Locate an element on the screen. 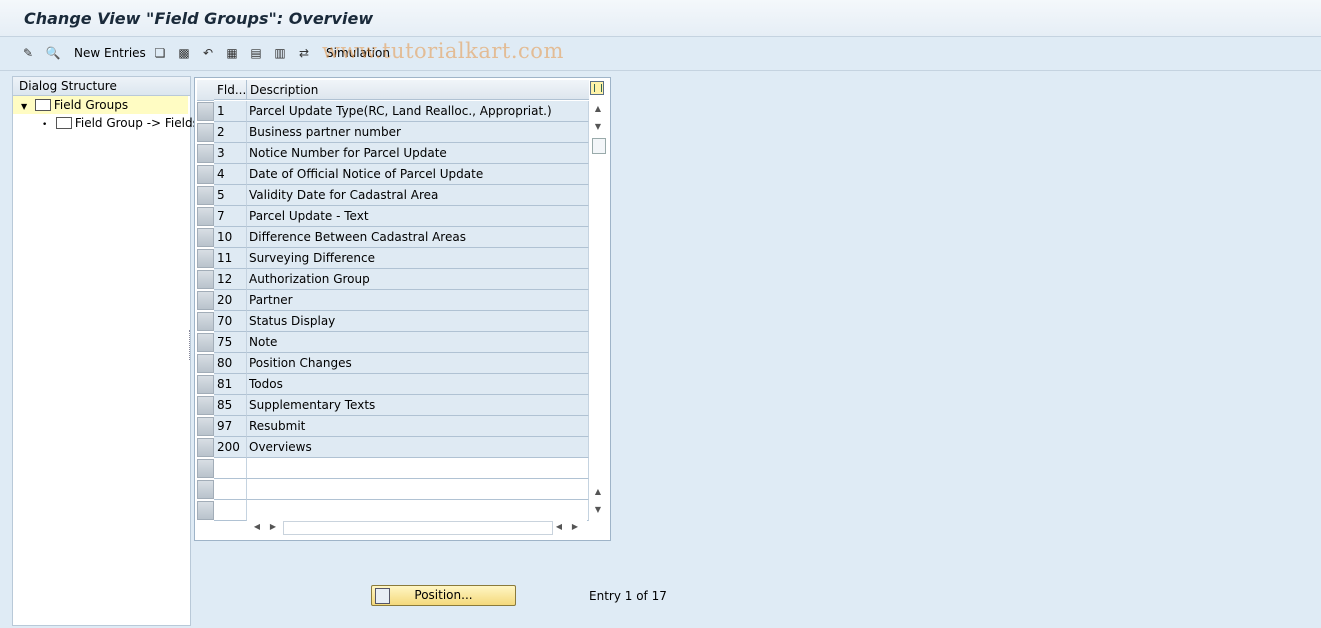 The width and height of the screenshot is (1321, 628). cell-fld: 75 is located at coordinates (230, 342).